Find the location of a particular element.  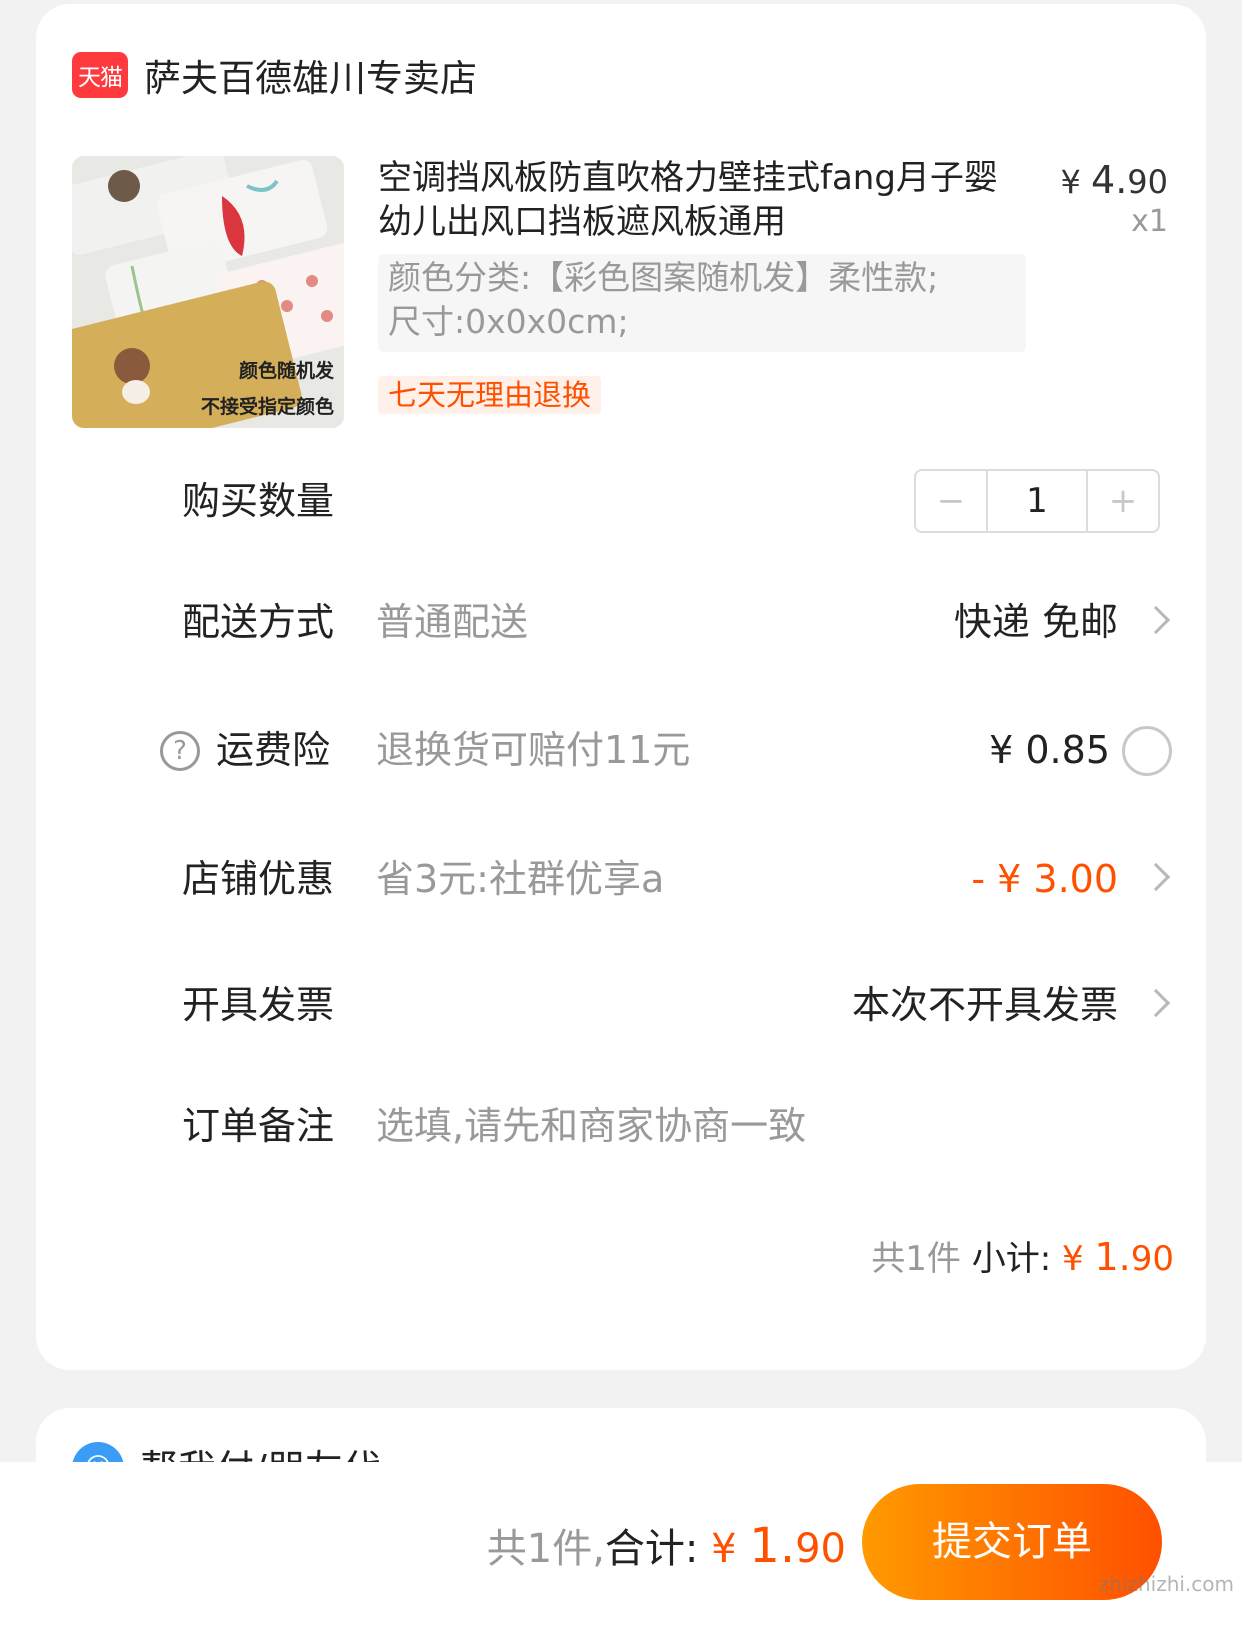

product-price: ¥ 4.90 is located at coordinates (1114, 180).